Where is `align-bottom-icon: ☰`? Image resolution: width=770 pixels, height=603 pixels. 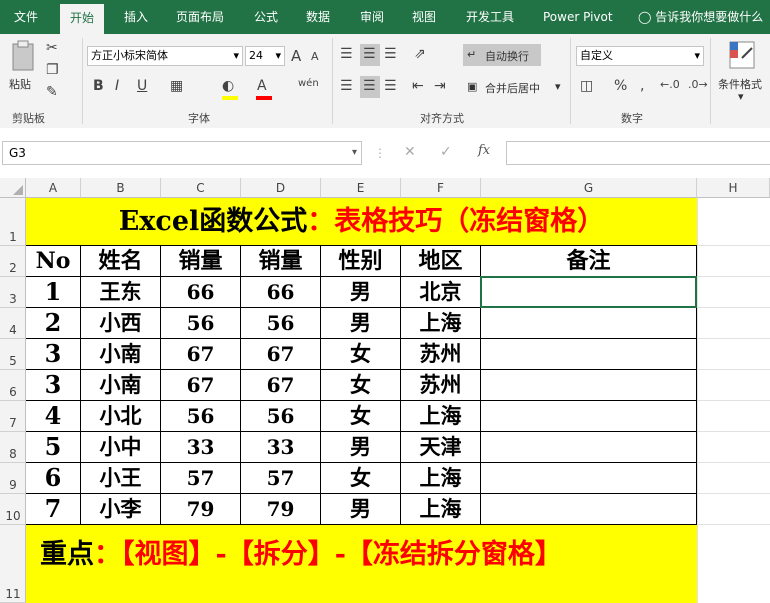 align-bottom-icon: ☰ is located at coordinates (390, 54).